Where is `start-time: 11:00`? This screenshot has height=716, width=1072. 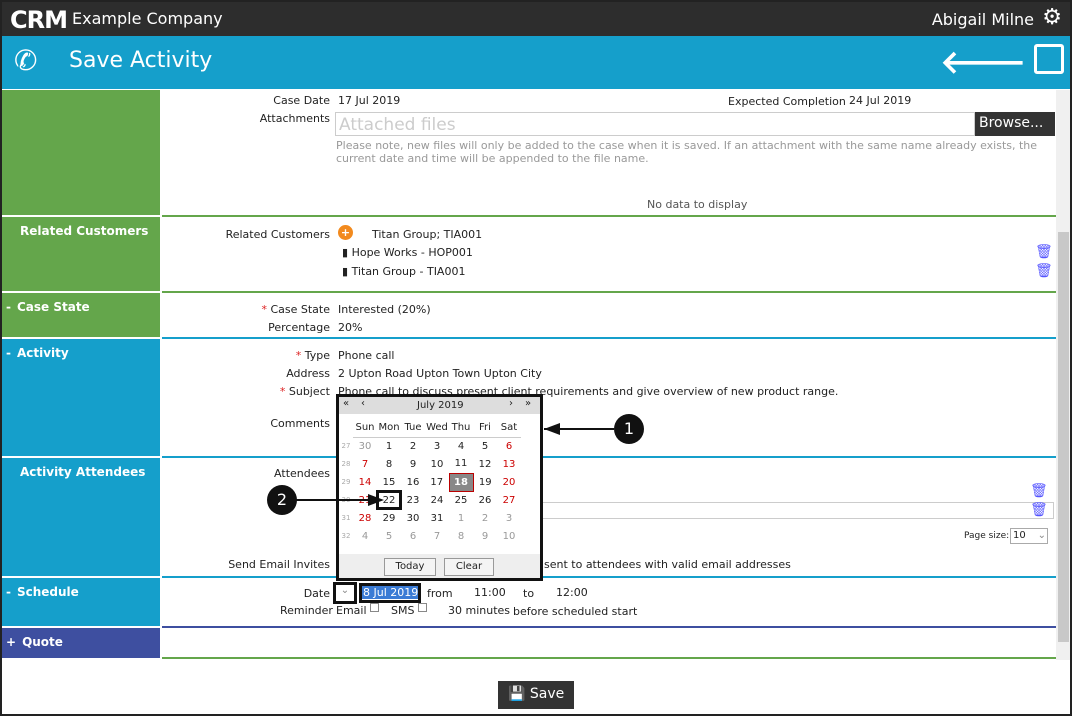
start-time: 11:00 is located at coordinates (490, 592).